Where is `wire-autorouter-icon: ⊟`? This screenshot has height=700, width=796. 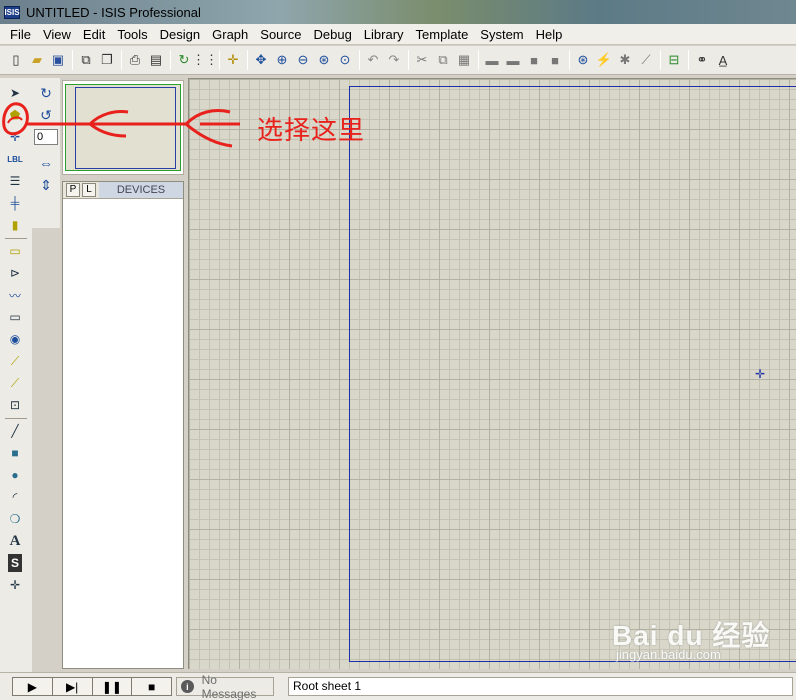
wire-autorouter-icon: ⊟ is located at coordinates (674, 60).